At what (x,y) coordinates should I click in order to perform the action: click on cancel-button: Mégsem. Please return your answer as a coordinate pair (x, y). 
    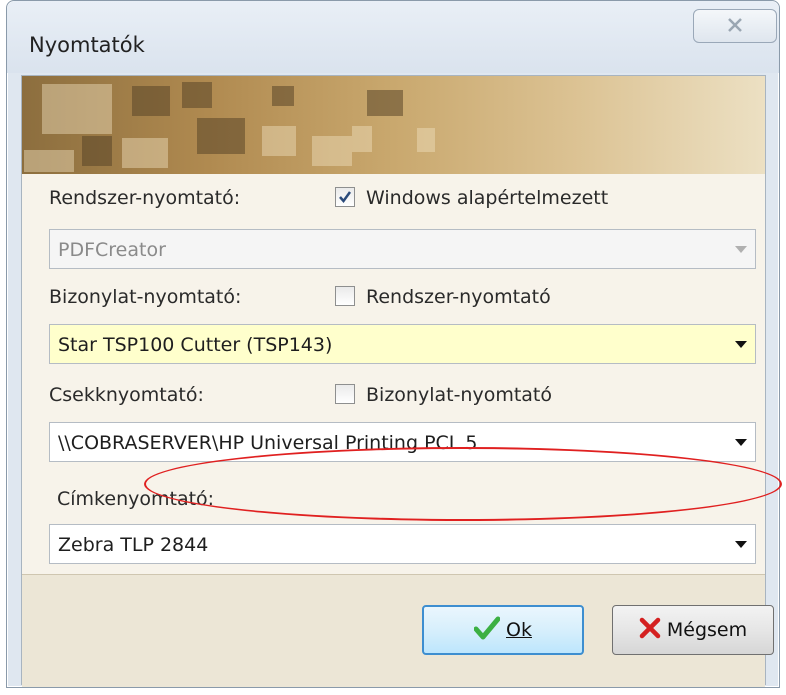
    Looking at the image, I should click on (693, 630).